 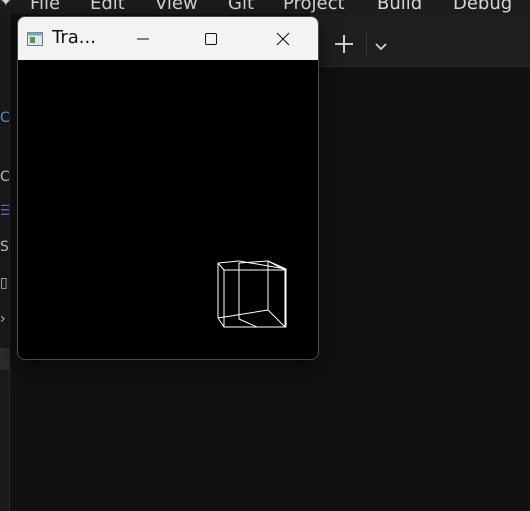 I want to click on menu-view: View, so click(x=176, y=7).